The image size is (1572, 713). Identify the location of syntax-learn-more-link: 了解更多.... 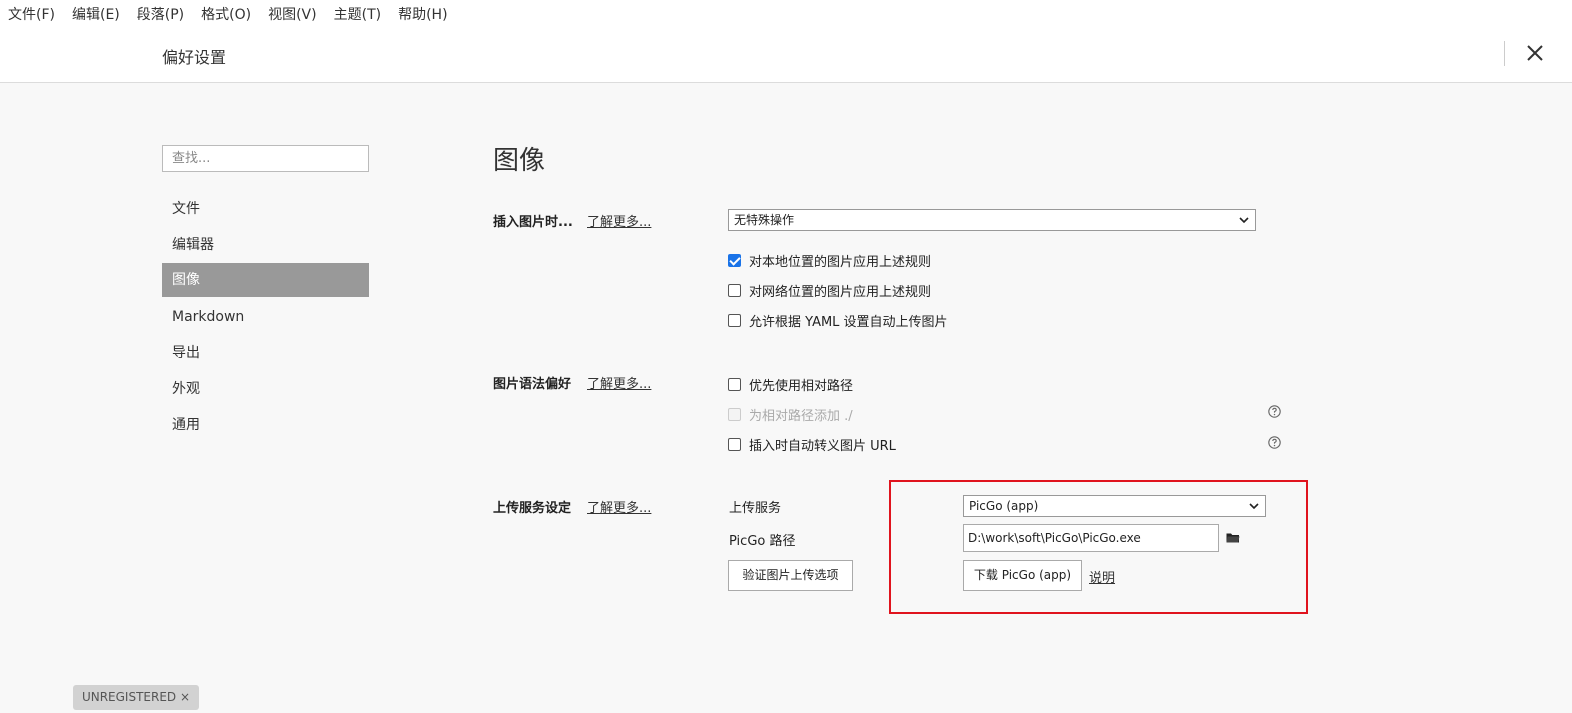
(619, 382).